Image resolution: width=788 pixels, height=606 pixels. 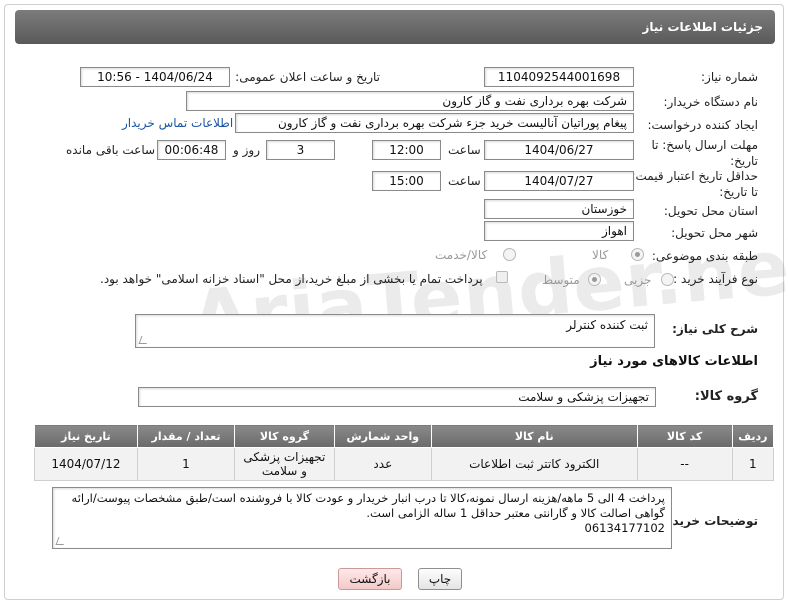 What do you see at coordinates (694, 184) in the screenshot?
I see `price-validity-label: حداقل تاریخ اعتبار قیمت: تا تاریخ:` at bounding box center [694, 184].